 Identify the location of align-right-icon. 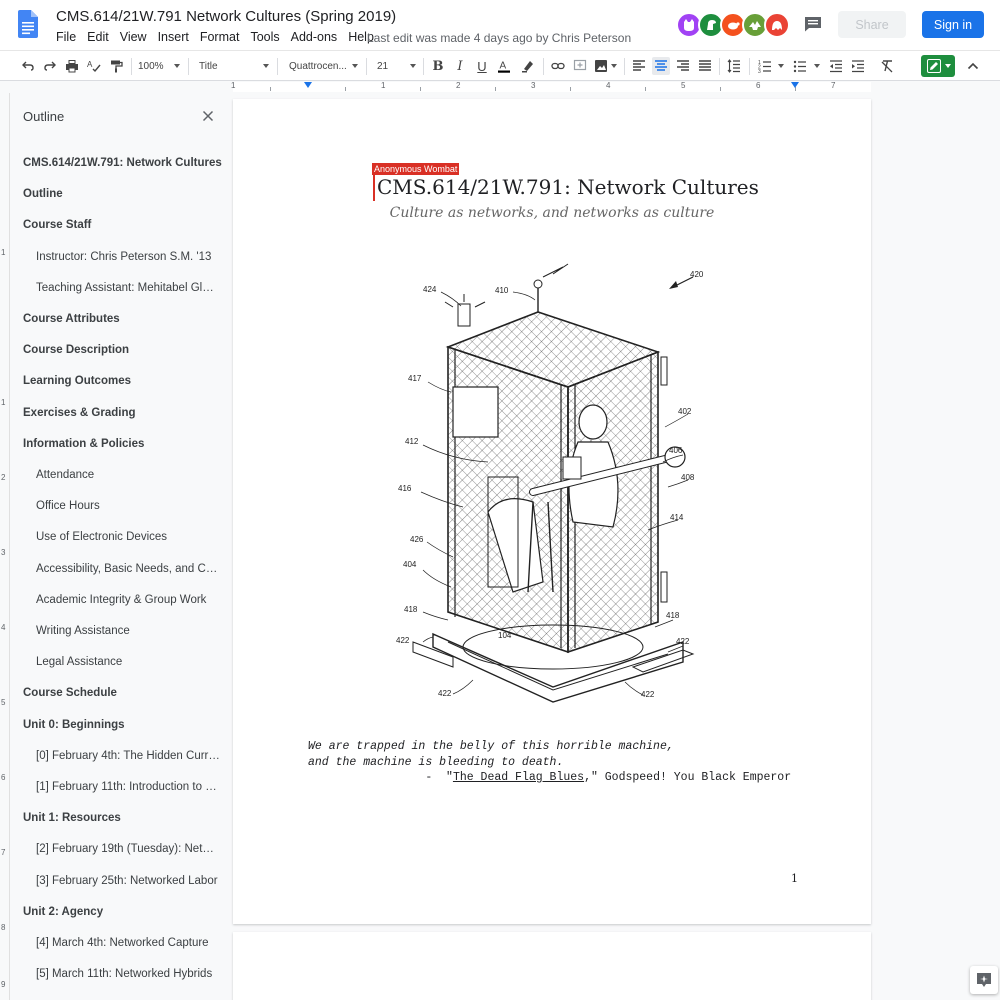
(683, 66).